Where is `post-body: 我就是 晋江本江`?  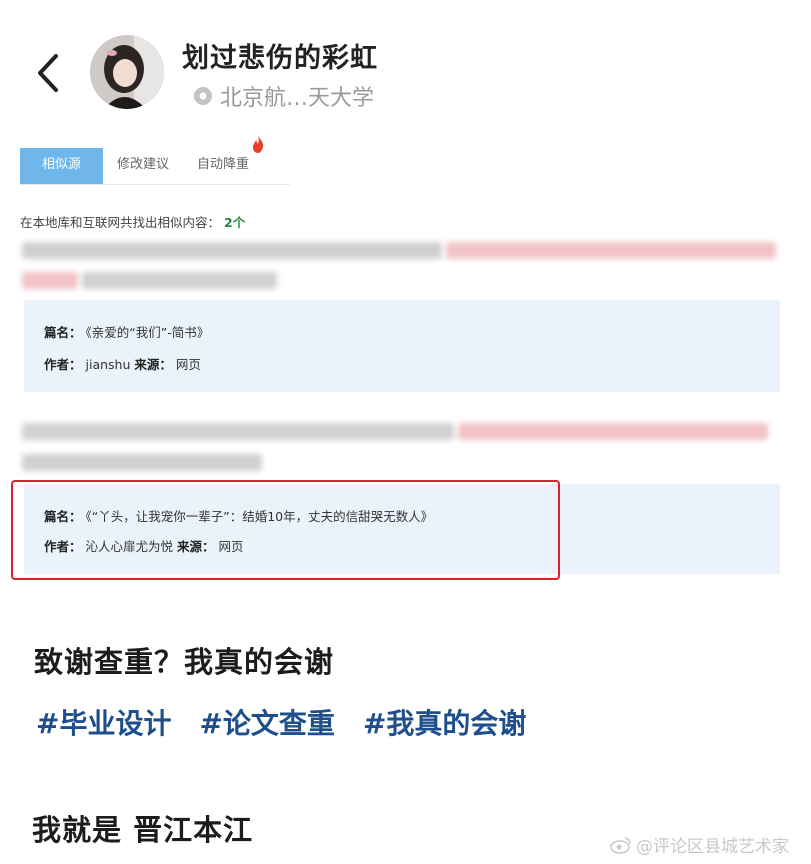 post-body: 我就是 晋江本江 is located at coordinates (143, 830).